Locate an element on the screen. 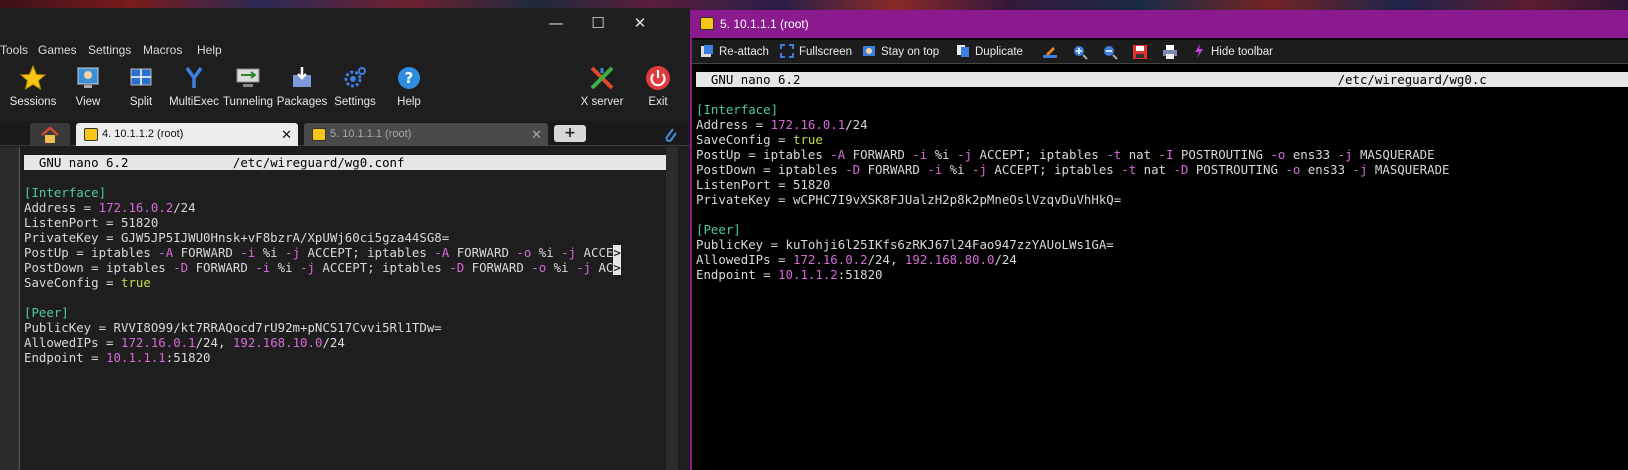 This screenshot has height=470, width=1628. split-button: Split is located at coordinates (141, 89).